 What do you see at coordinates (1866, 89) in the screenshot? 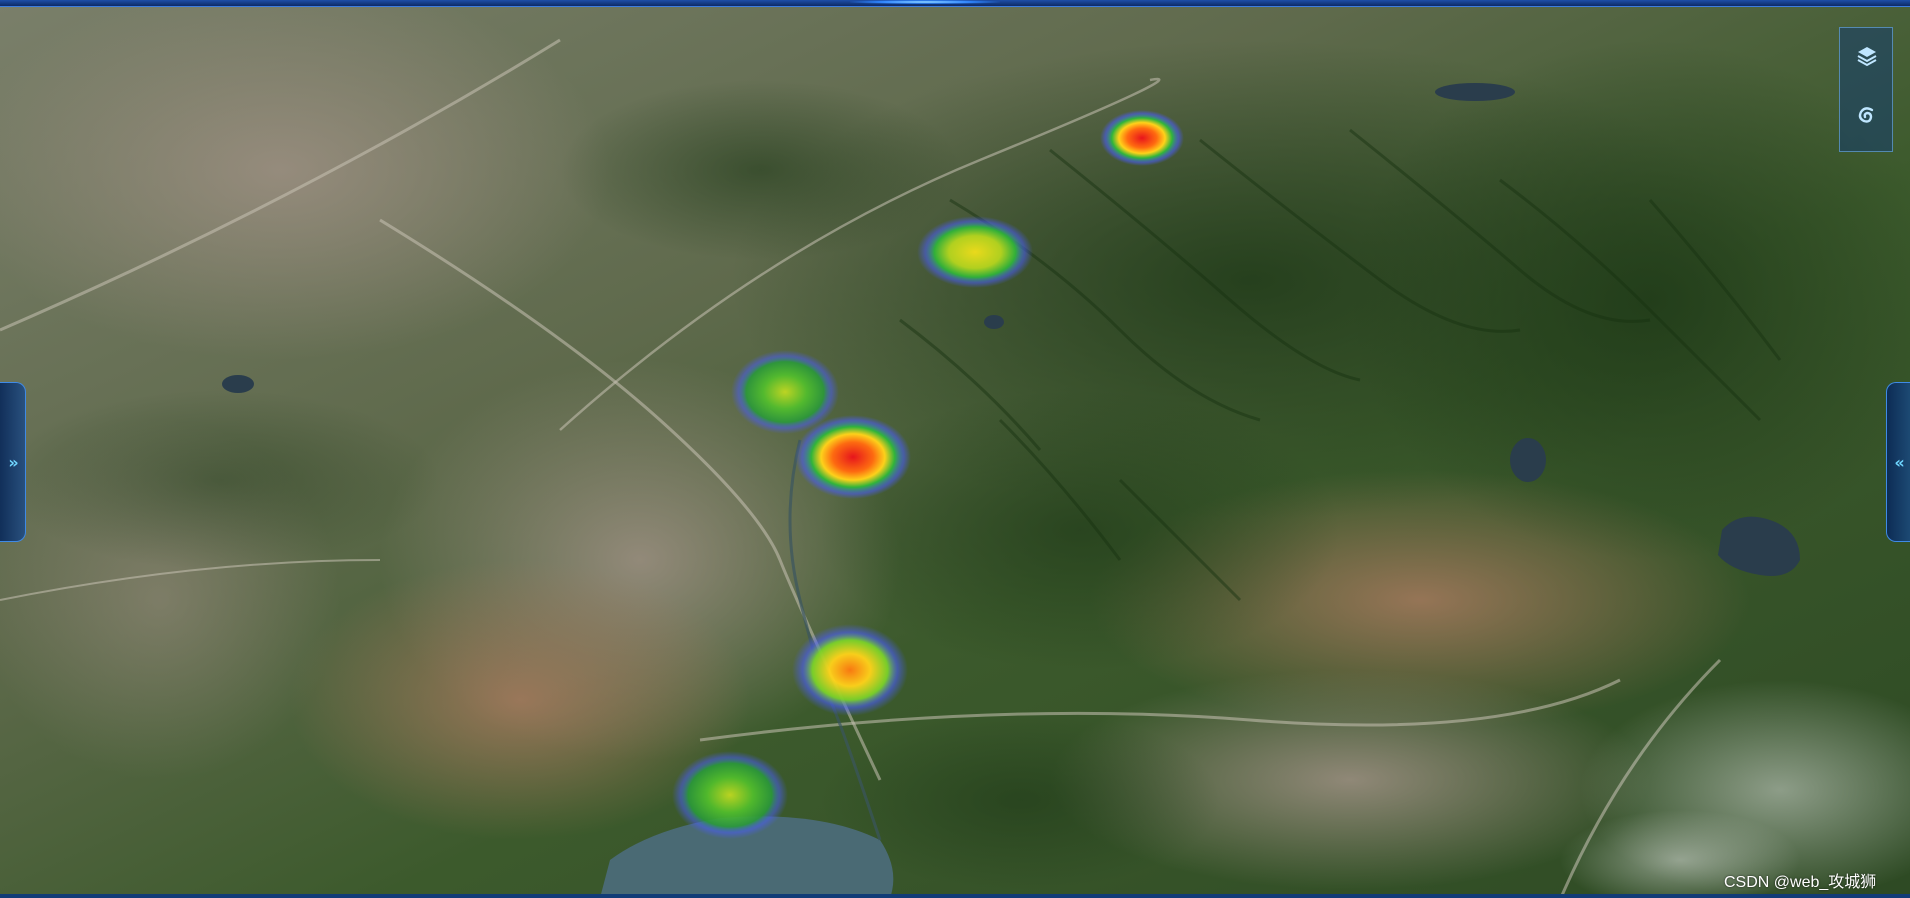
I see `map-toolbar` at bounding box center [1866, 89].